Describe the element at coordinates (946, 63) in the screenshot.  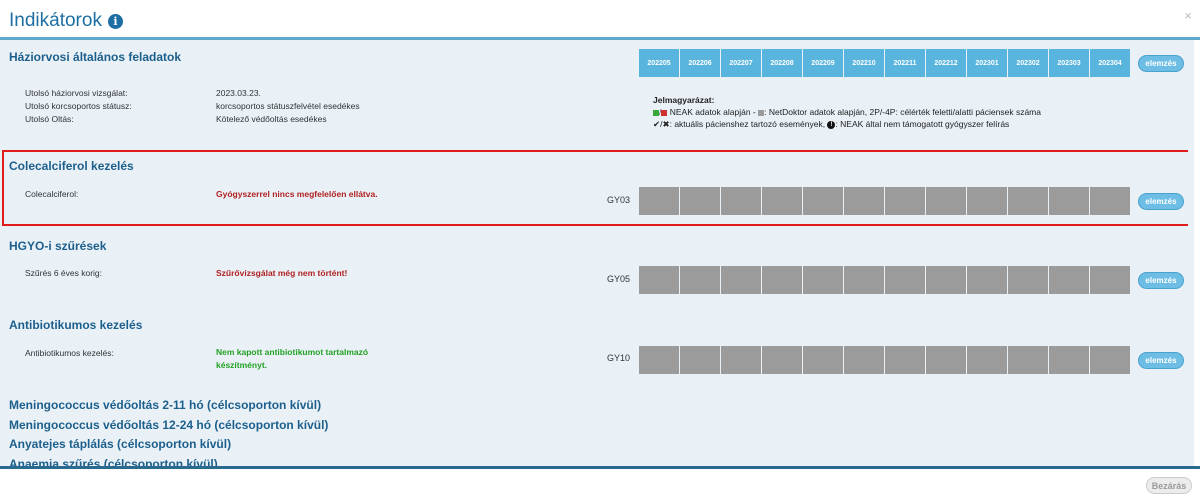
I see `month-header: 202212` at that location.